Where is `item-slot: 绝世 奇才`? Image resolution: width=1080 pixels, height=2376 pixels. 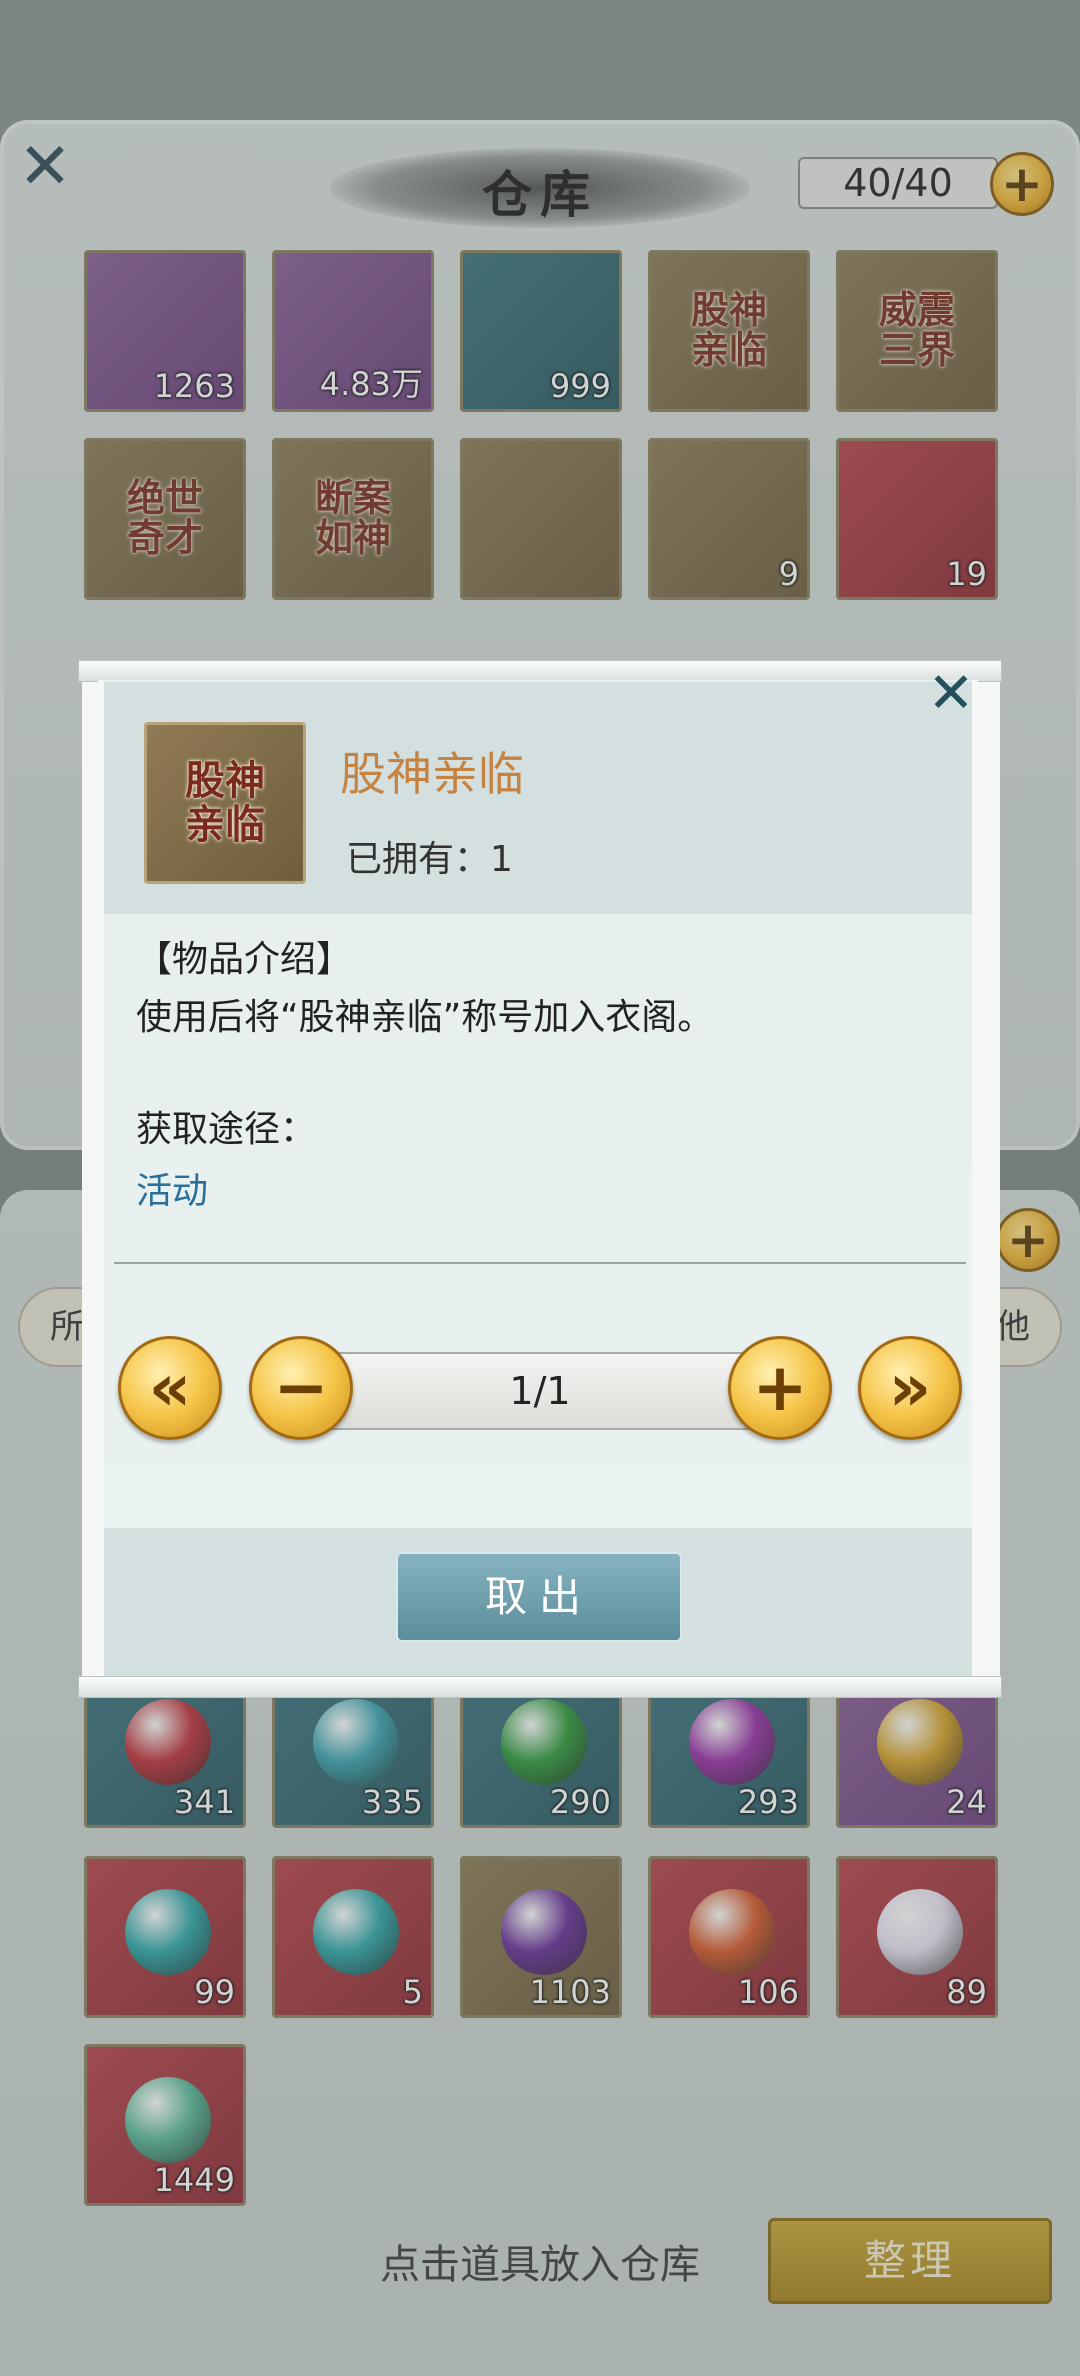
item-slot: 绝世 奇才 is located at coordinates (165, 519).